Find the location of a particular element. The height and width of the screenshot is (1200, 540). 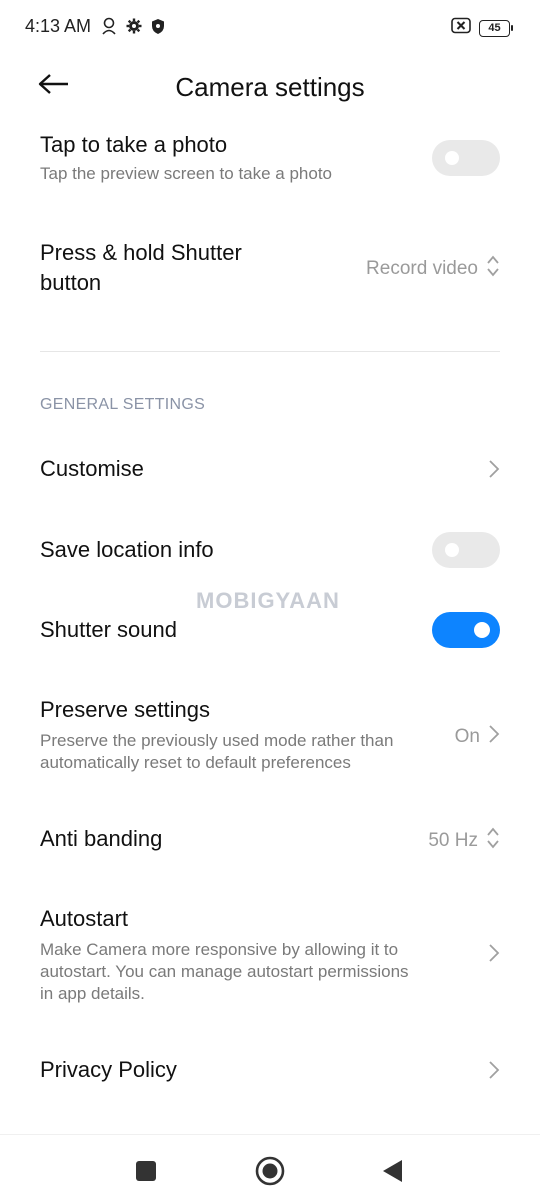

row-title: Privacy Policy is located at coordinates (108, 1069).